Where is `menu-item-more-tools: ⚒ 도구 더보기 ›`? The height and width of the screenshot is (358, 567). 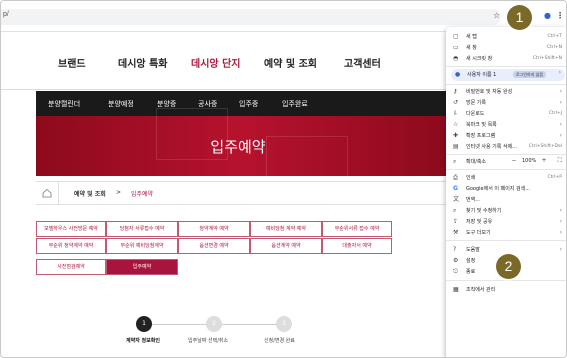
menu-item-more-tools: ⚒ 도구 더보기 › is located at coordinates (506, 233).